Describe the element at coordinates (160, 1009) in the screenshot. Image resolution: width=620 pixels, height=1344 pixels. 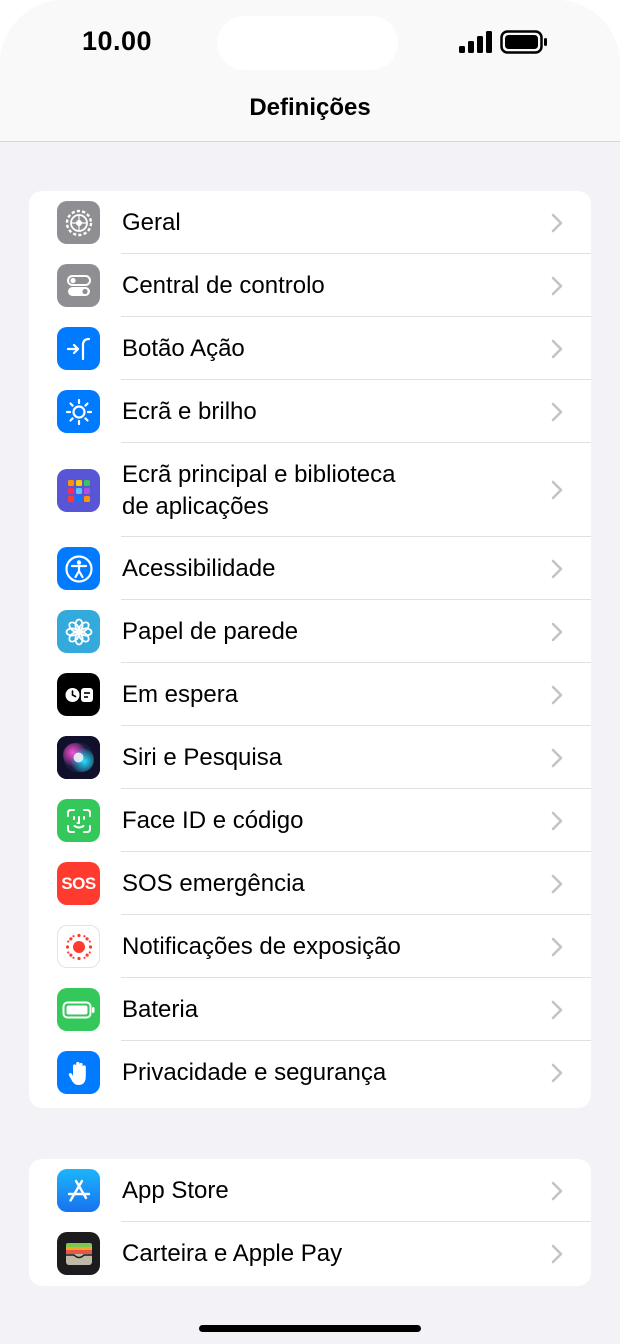
I see `settings-item-label: Bateria` at that location.